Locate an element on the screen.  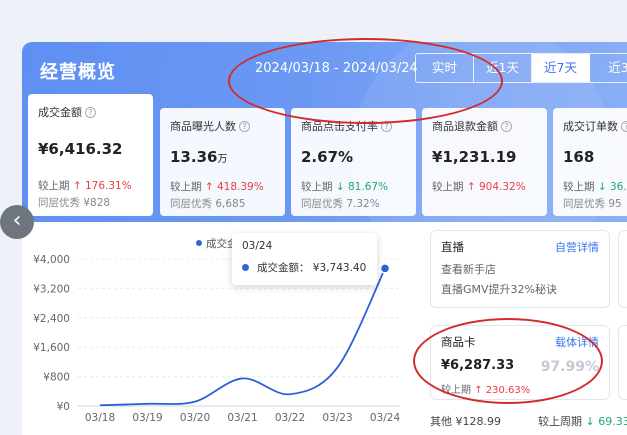
y-tick-label: ¥3,200 is located at coordinates (51, 289).